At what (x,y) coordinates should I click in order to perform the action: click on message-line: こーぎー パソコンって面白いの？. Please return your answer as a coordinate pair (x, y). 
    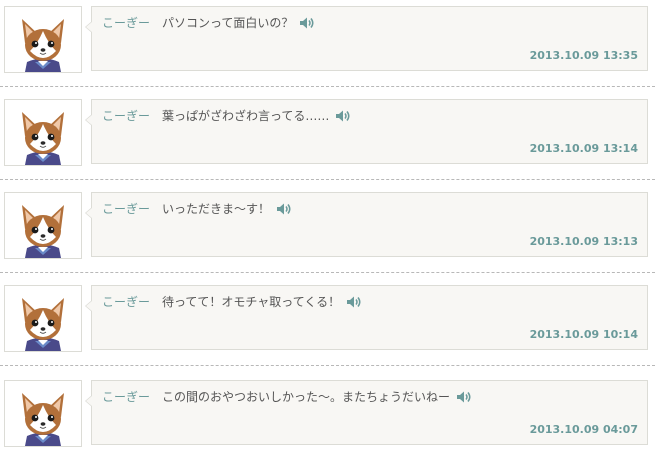
    Looking at the image, I should click on (208, 23).